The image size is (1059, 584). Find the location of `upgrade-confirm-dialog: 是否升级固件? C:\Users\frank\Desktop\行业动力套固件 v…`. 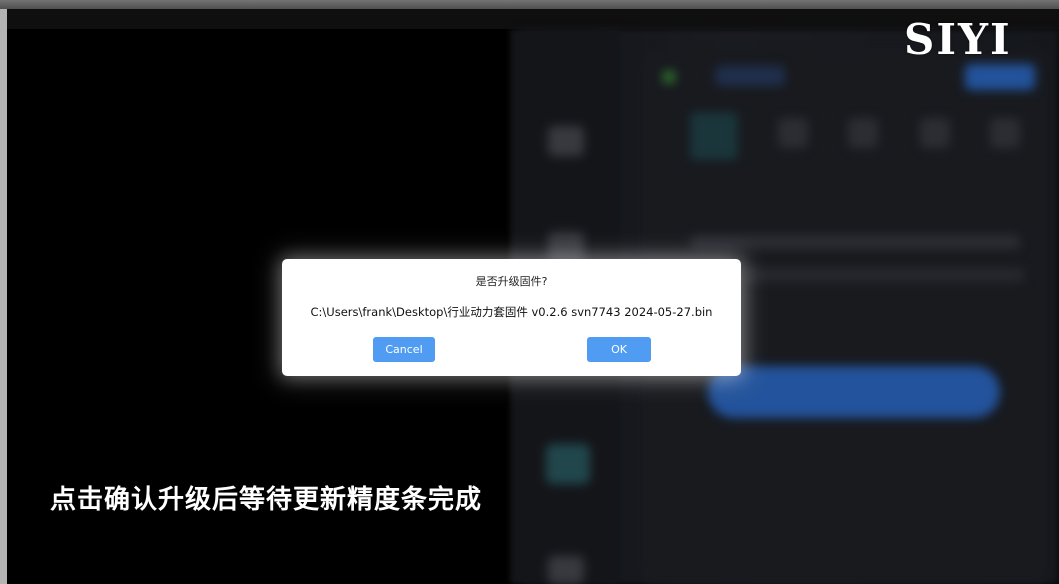

upgrade-confirm-dialog: 是否升级固件? C:\Users\frank\Desktop\行业动力套固件 v… is located at coordinates (511, 317).